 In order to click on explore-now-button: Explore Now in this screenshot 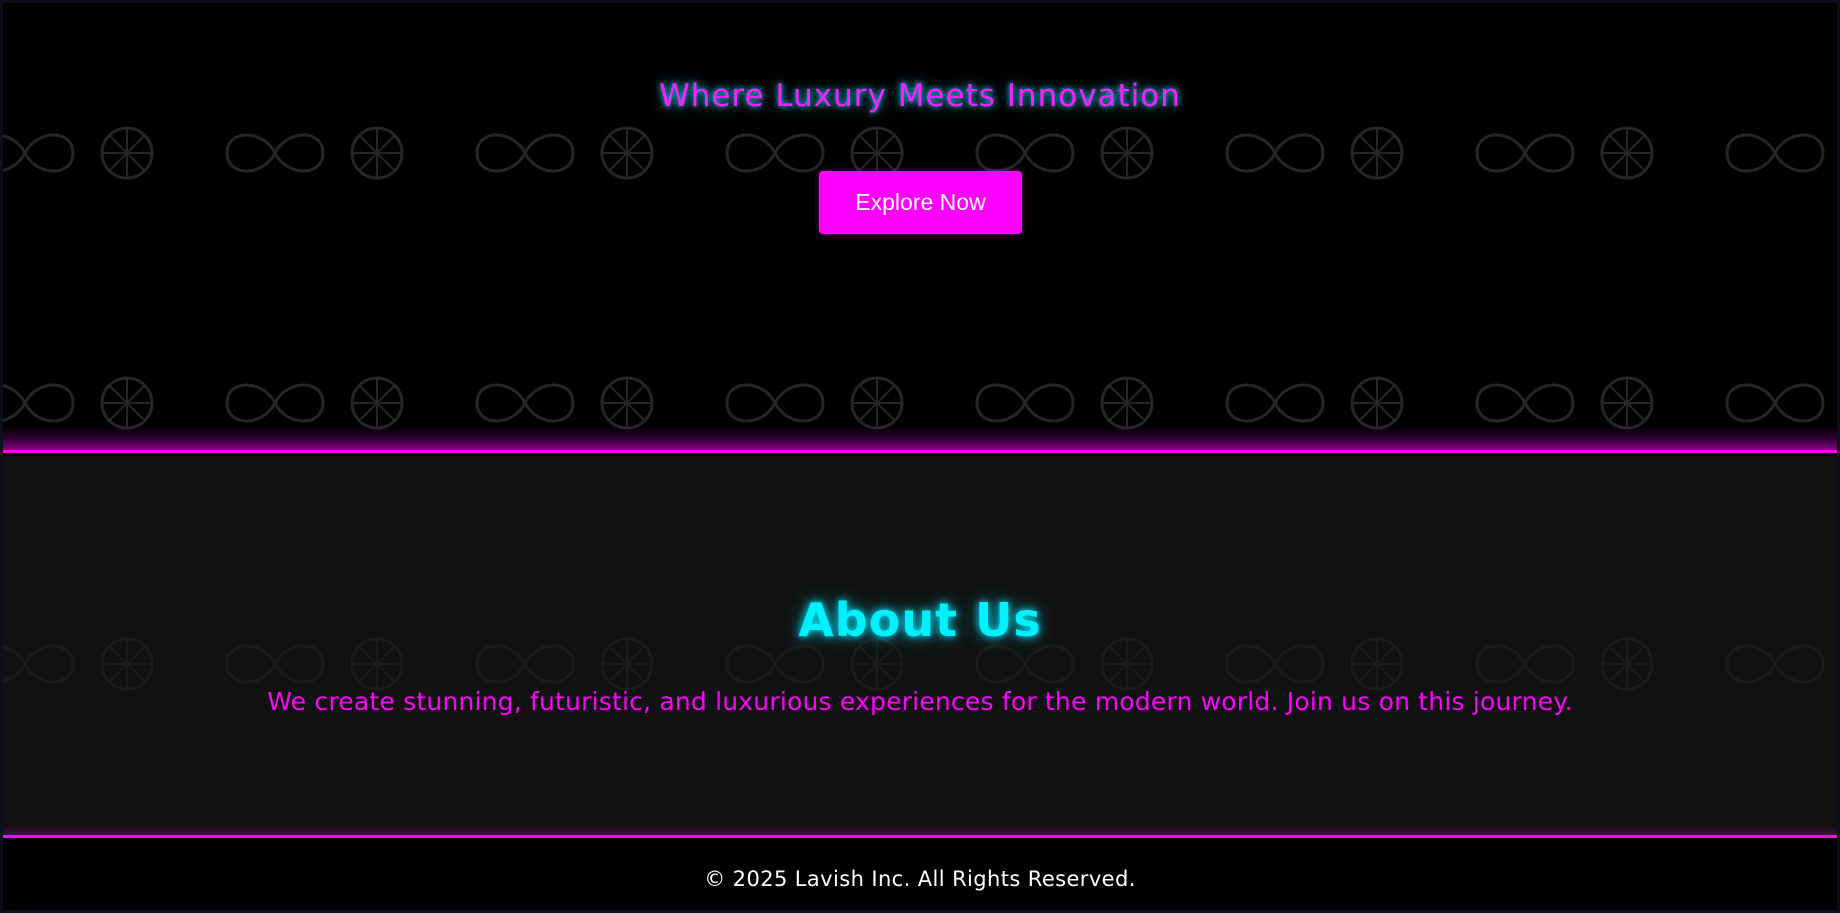, I will do `click(920, 202)`.